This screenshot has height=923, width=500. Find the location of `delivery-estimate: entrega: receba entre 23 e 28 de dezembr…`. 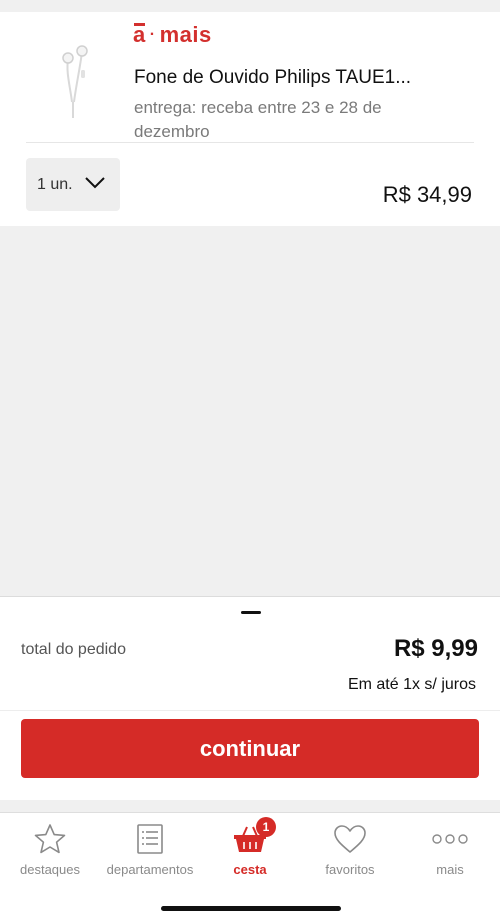

delivery-estimate: entrega: receba entre 23 e 28 de dezembr… is located at coordinates (258, 119).